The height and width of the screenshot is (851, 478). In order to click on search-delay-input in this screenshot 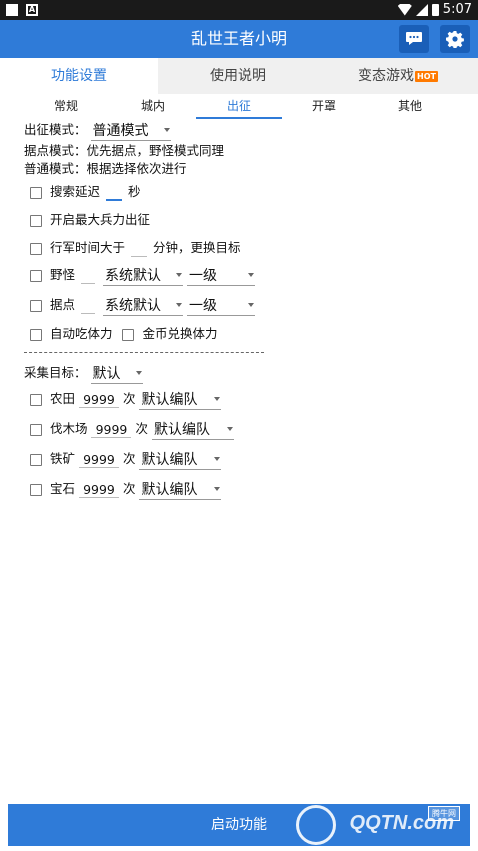, I will do `click(113, 193)`.